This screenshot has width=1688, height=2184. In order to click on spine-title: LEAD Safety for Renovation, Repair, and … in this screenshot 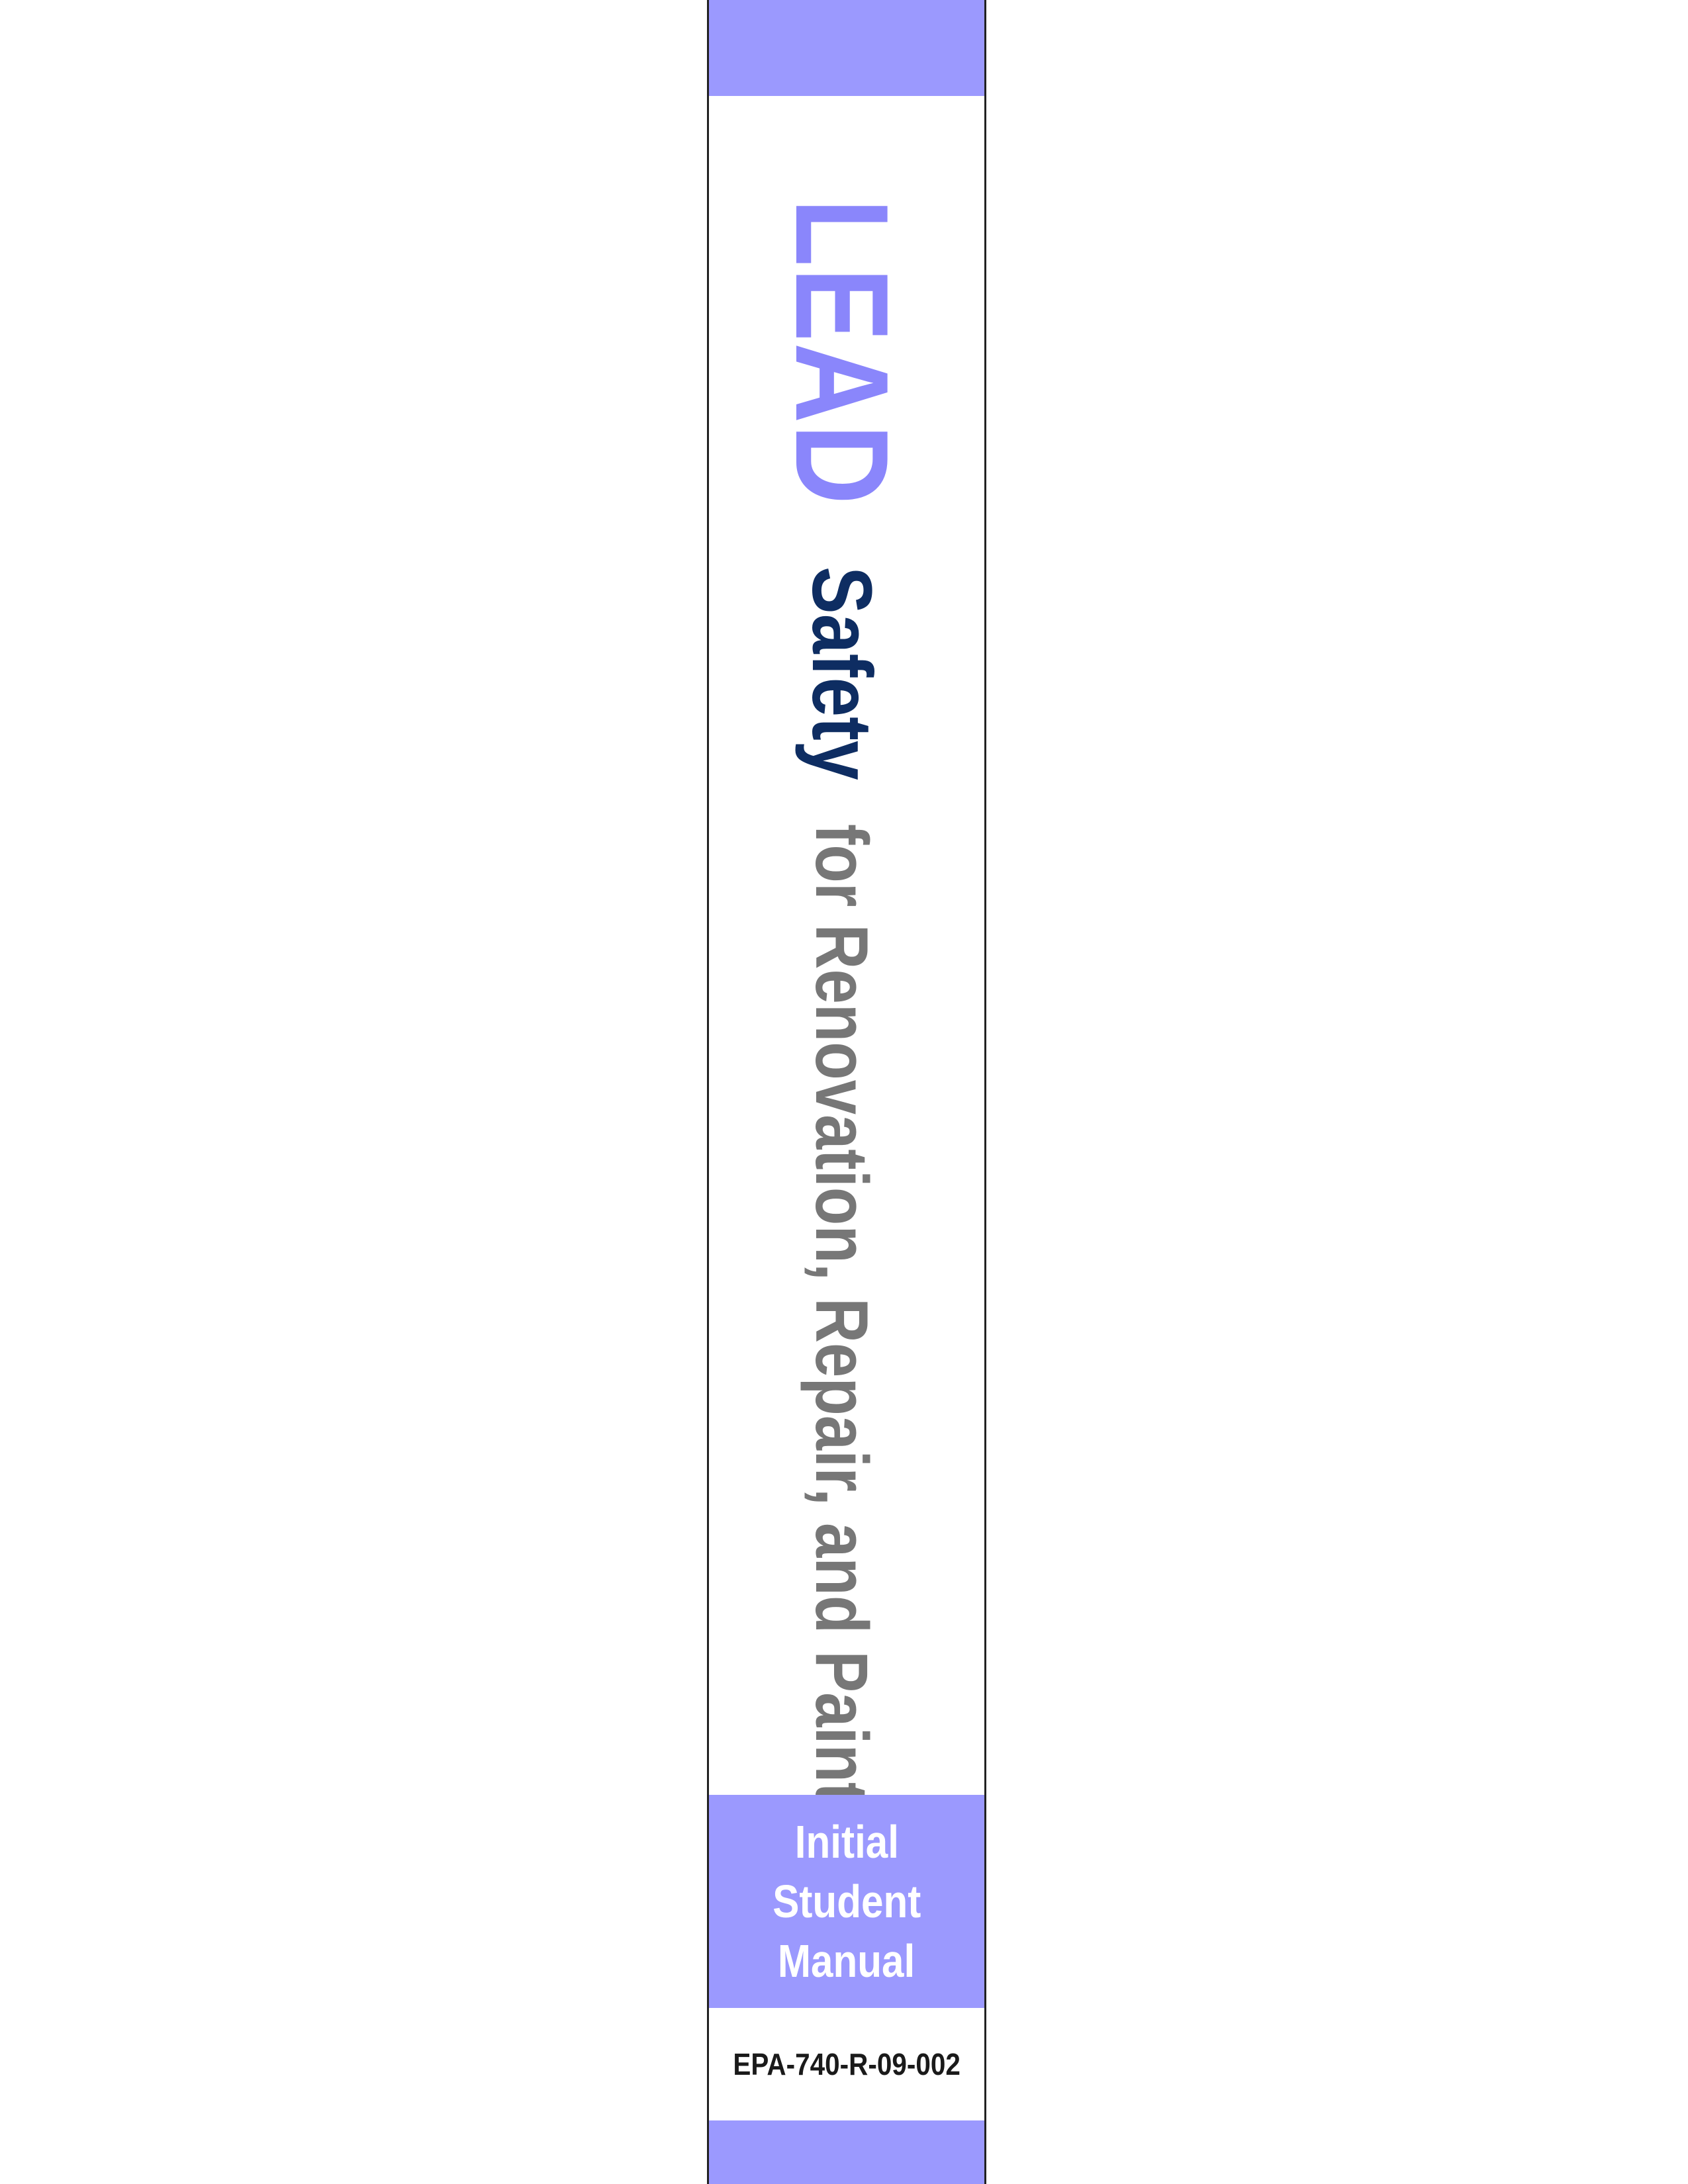, I will do `click(841, 1047)`.